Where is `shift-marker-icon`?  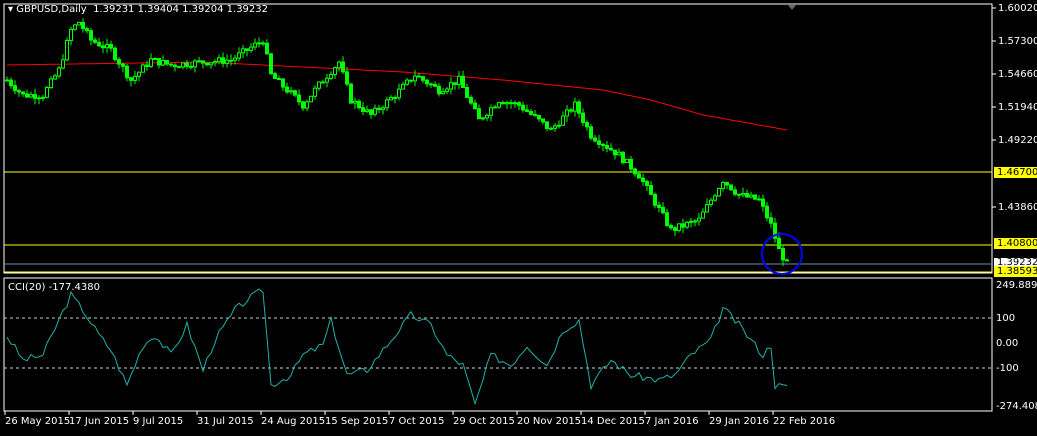
shift-marker-icon is located at coordinates (792, 7).